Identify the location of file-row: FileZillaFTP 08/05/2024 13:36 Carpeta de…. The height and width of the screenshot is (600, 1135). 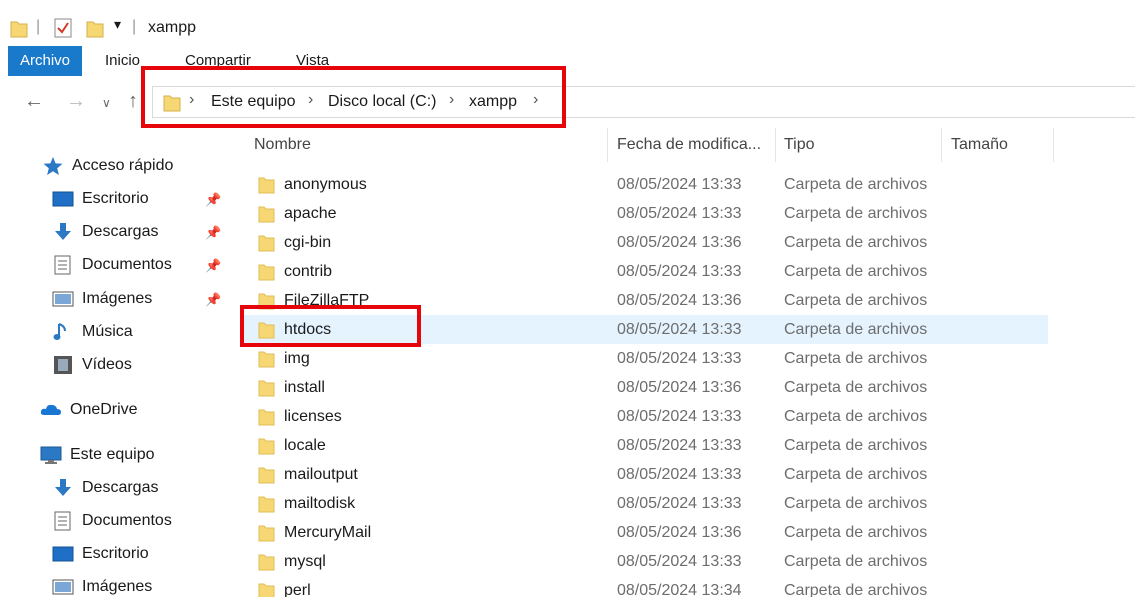
(644, 300).